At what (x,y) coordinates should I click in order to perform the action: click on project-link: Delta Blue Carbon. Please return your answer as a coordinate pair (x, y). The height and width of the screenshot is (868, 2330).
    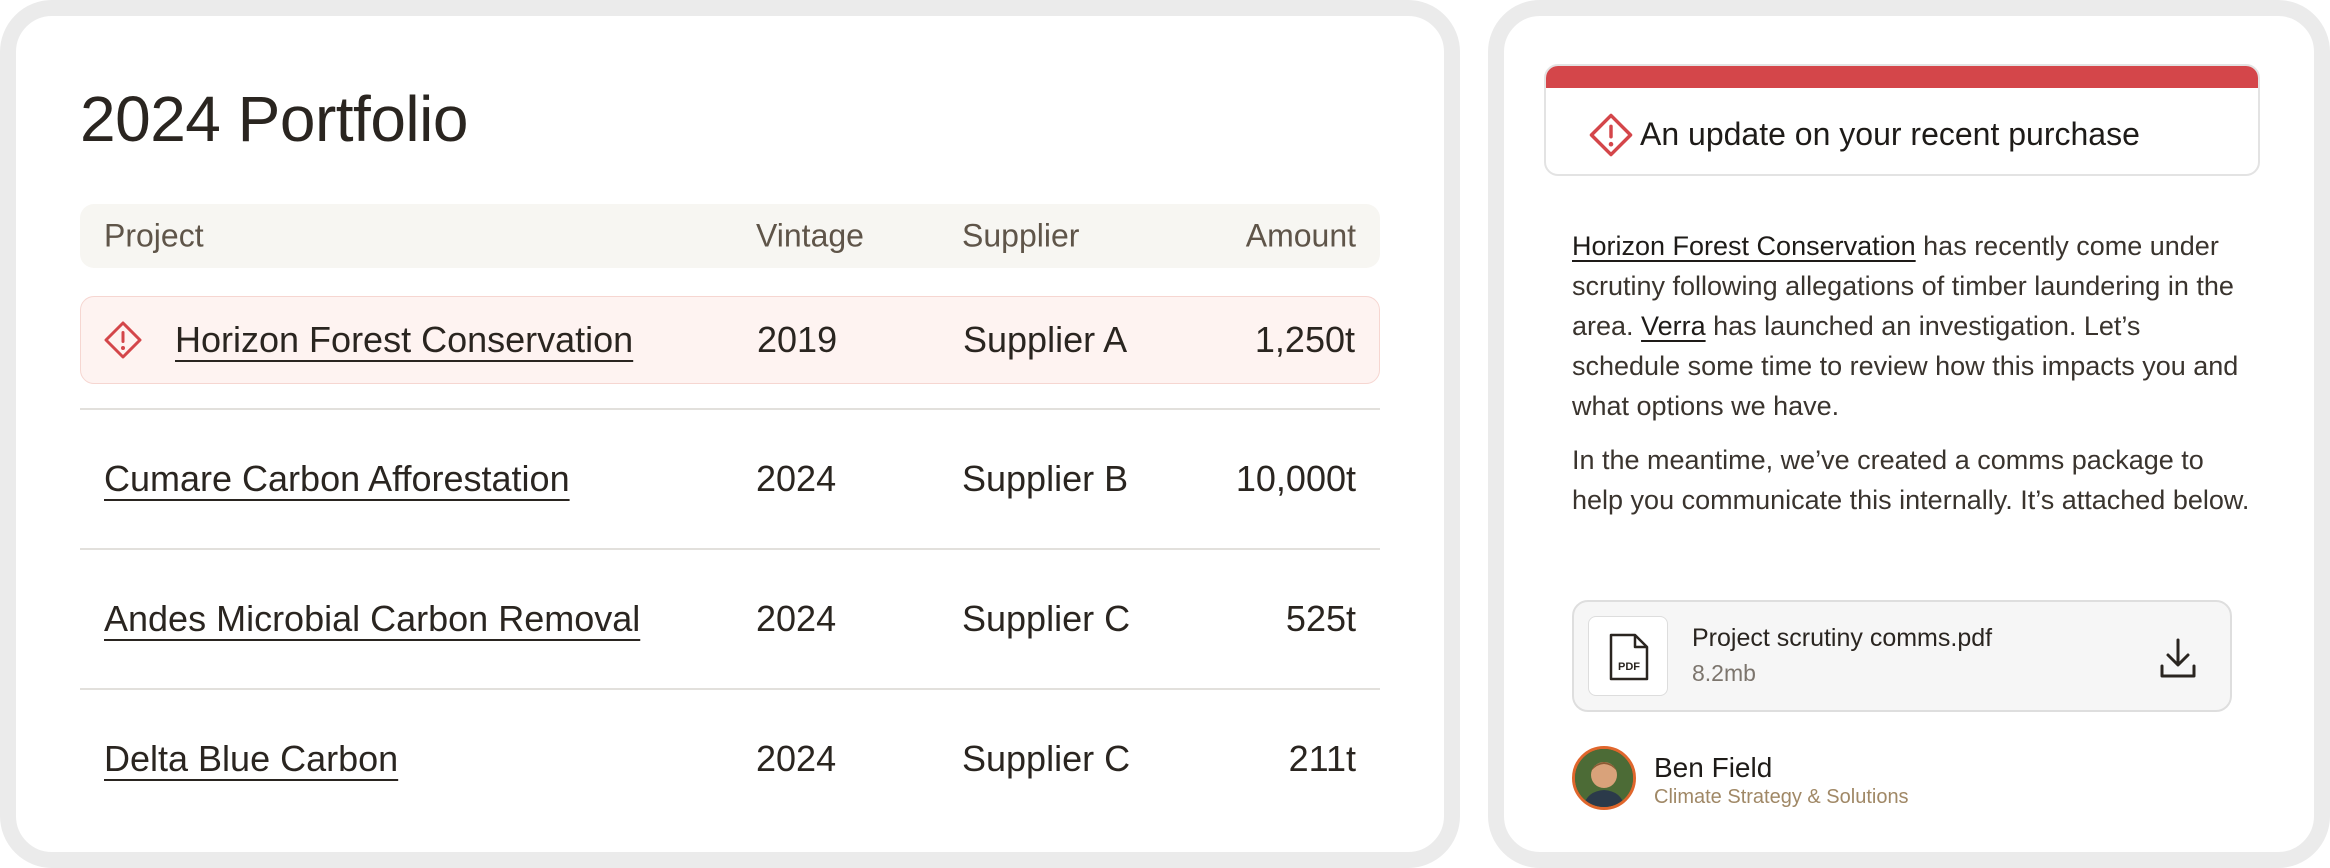
    Looking at the image, I should click on (251, 758).